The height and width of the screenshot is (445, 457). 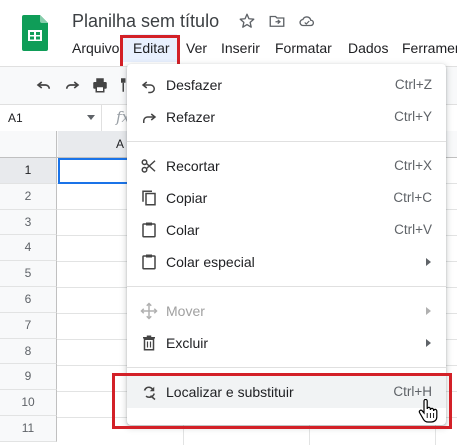 What do you see at coordinates (191, 117) in the screenshot?
I see `menu-item-label: Refazer` at bounding box center [191, 117].